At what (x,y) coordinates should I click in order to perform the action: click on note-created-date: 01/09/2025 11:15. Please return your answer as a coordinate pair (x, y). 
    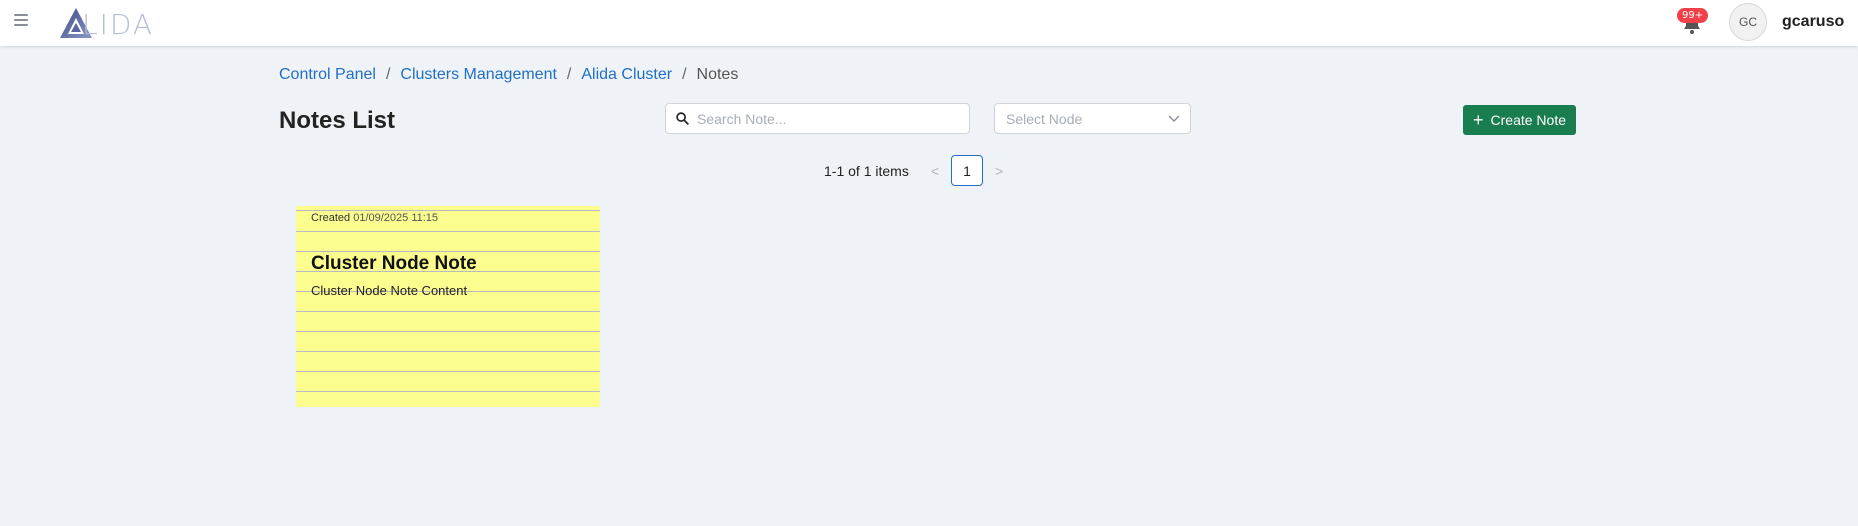
    Looking at the image, I should click on (396, 218).